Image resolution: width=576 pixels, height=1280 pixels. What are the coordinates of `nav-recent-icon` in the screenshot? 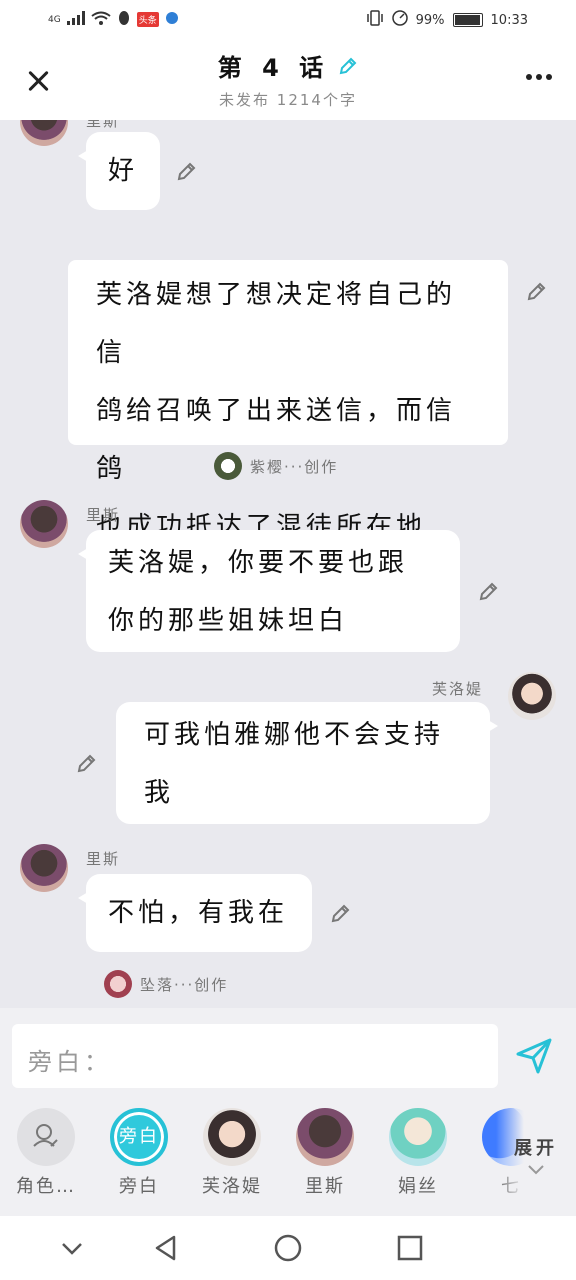 It's located at (410, 1248).